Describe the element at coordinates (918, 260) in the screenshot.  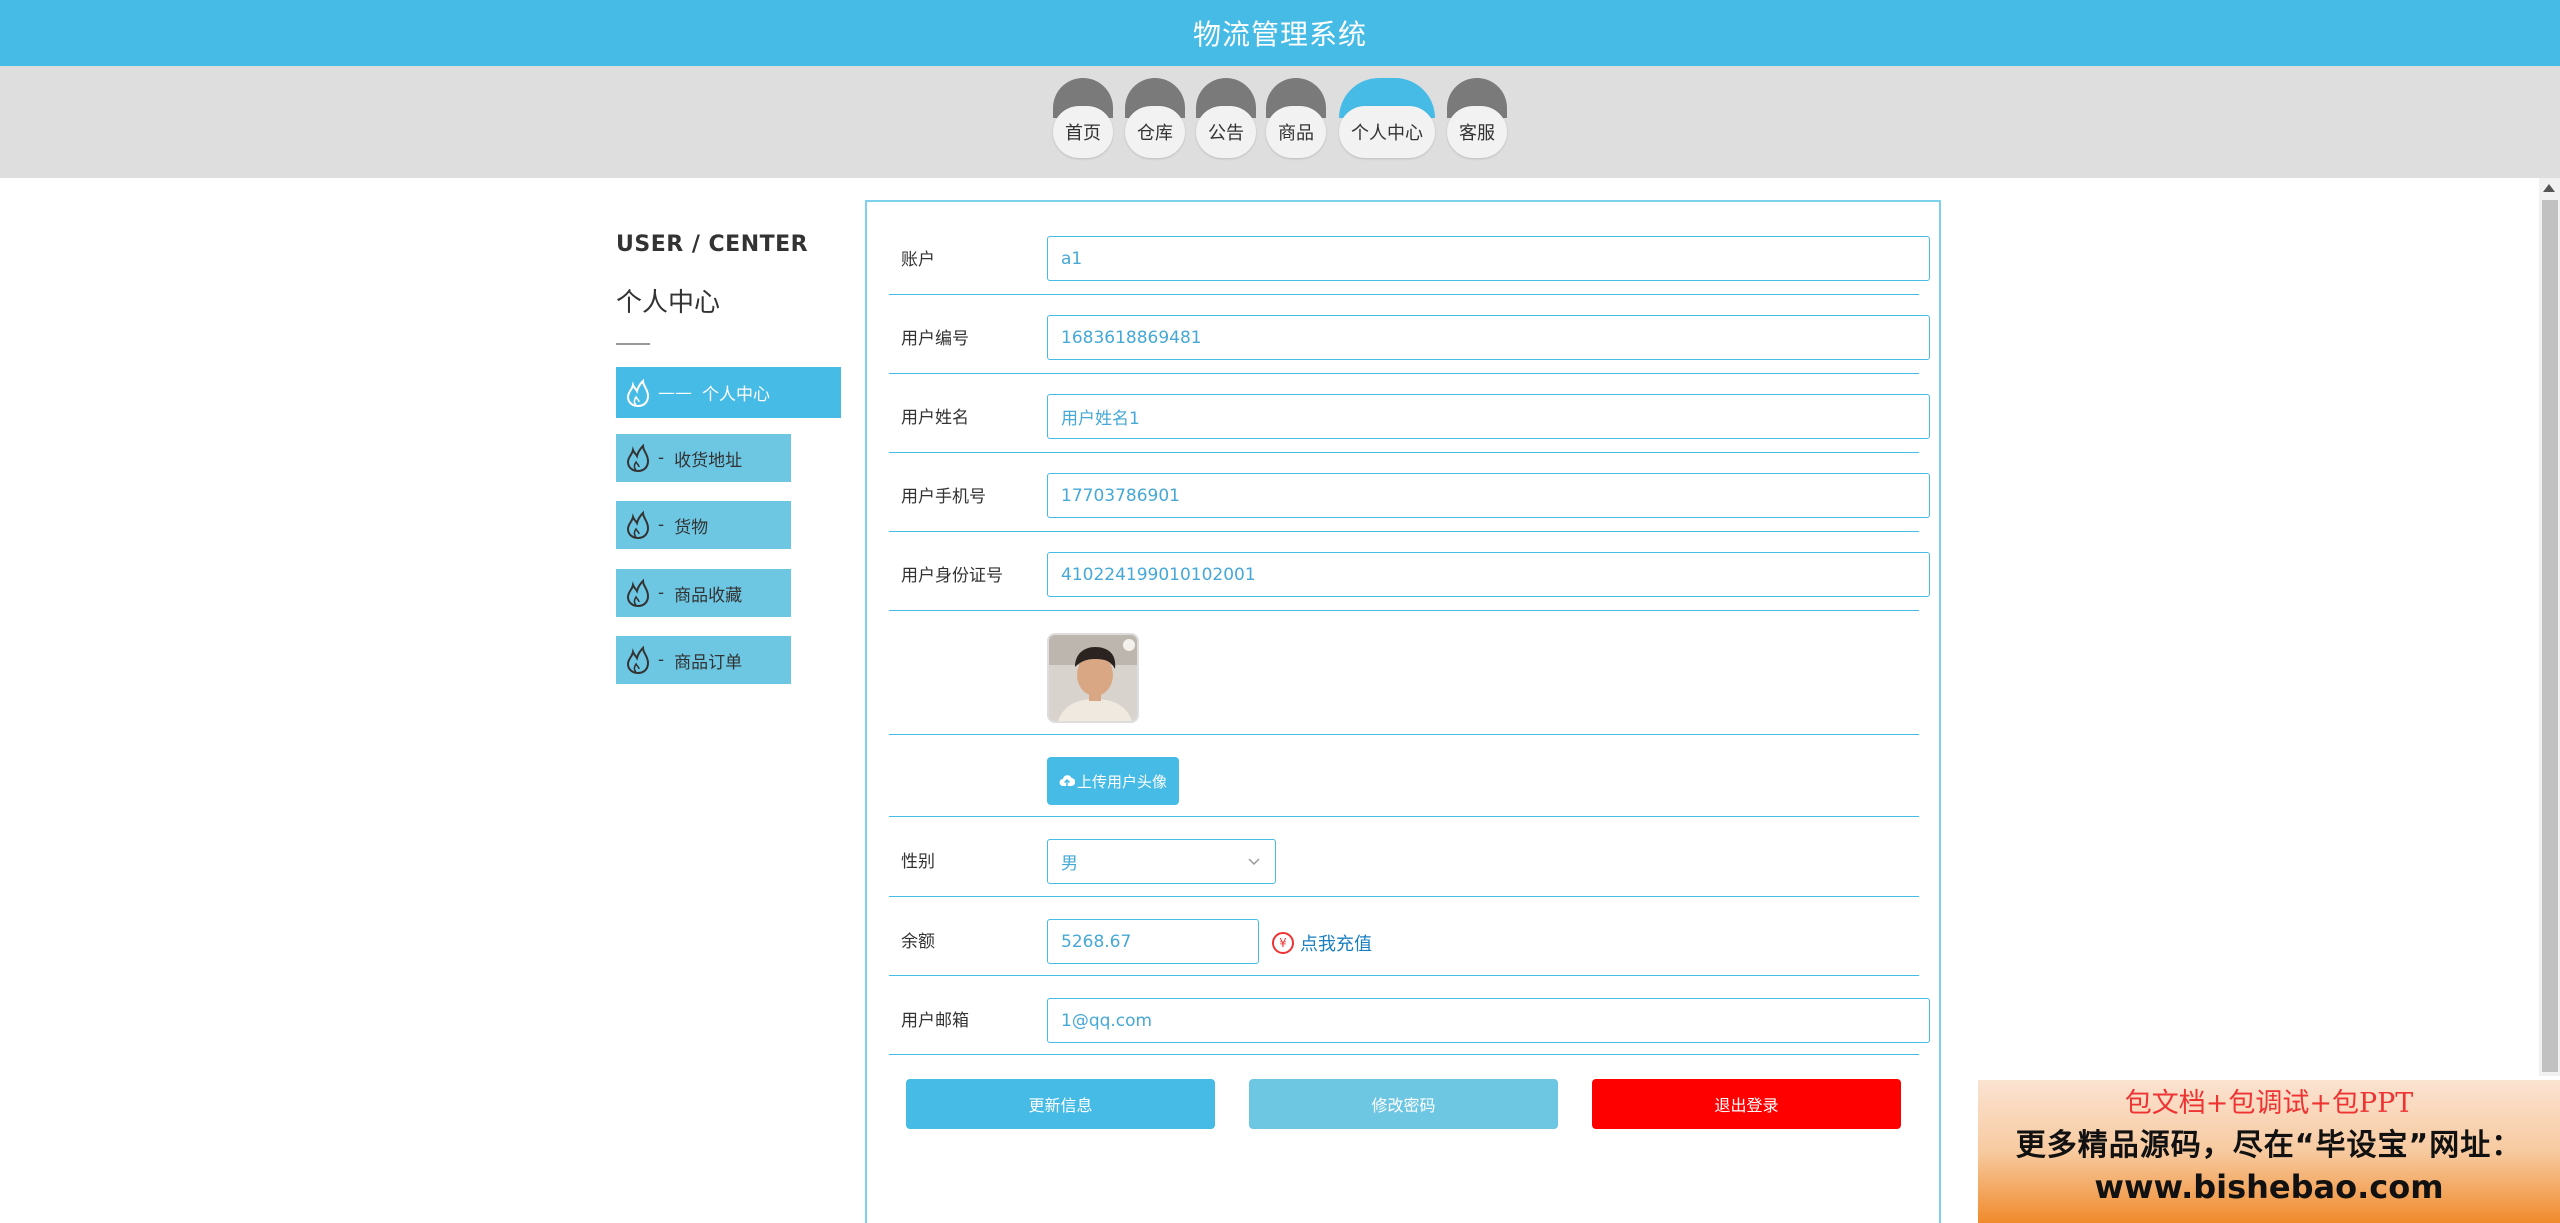
I see `account-label: 账户` at that location.